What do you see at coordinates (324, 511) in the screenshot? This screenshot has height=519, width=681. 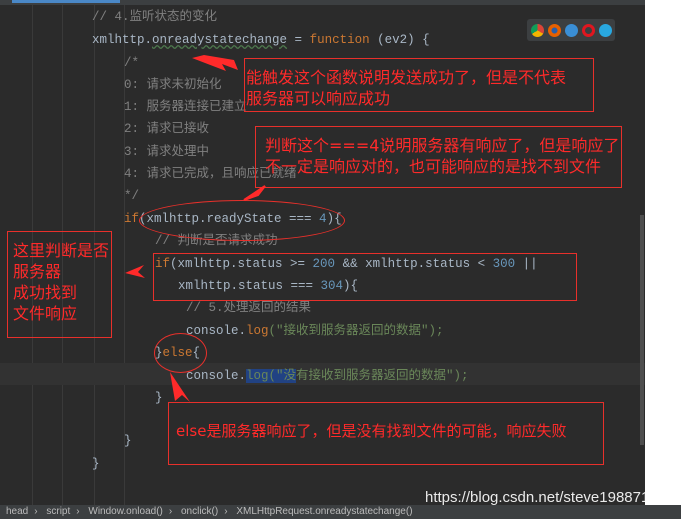 I see `breadcrumb-item: XMLHttpRequest.onreadystatechange()` at bounding box center [324, 511].